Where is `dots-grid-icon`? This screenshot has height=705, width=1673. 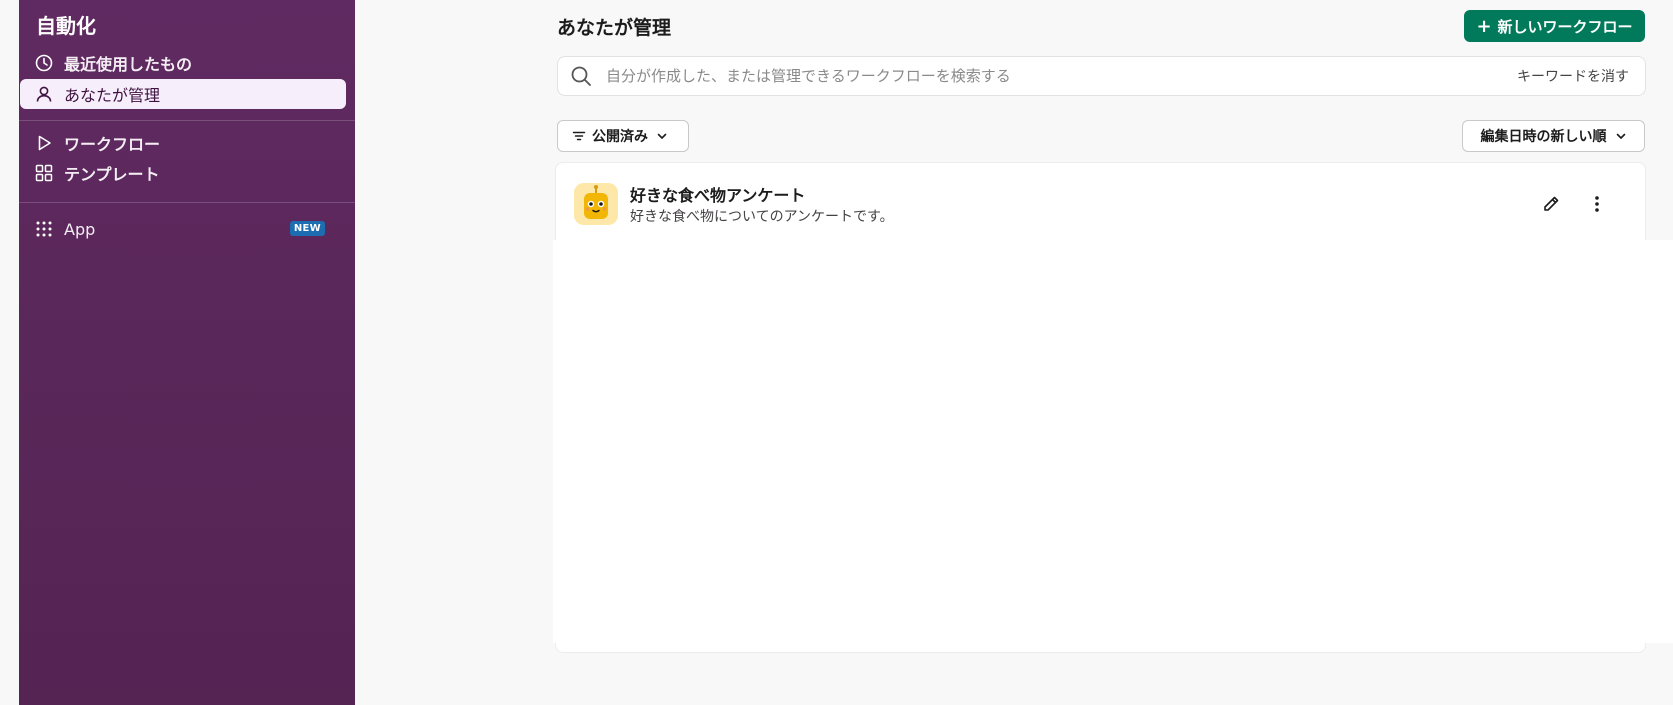 dots-grid-icon is located at coordinates (44, 229).